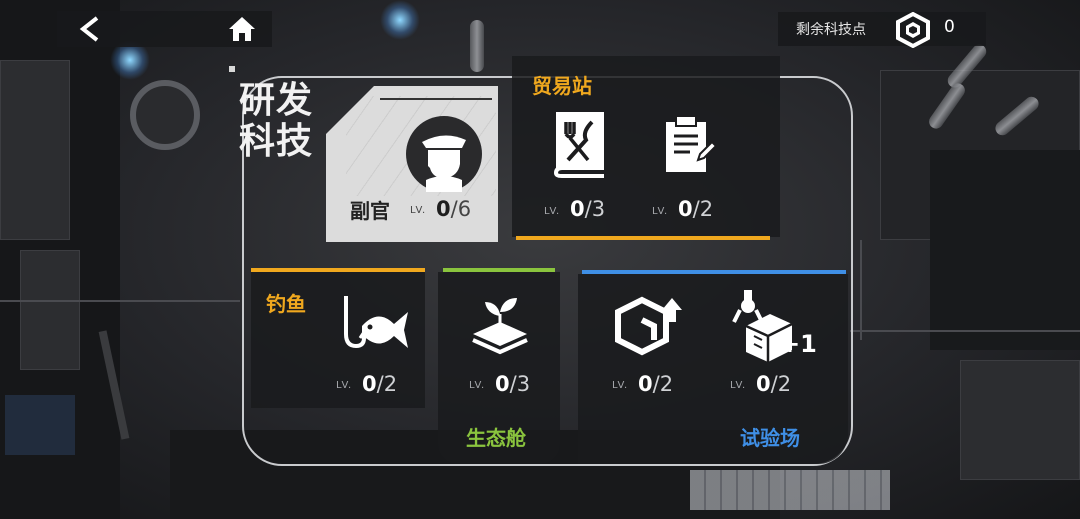  What do you see at coordinates (418, 210) in the screenshot?
I see `adjutant-lv-prefix: LV.` at bounding box center [418, 210].